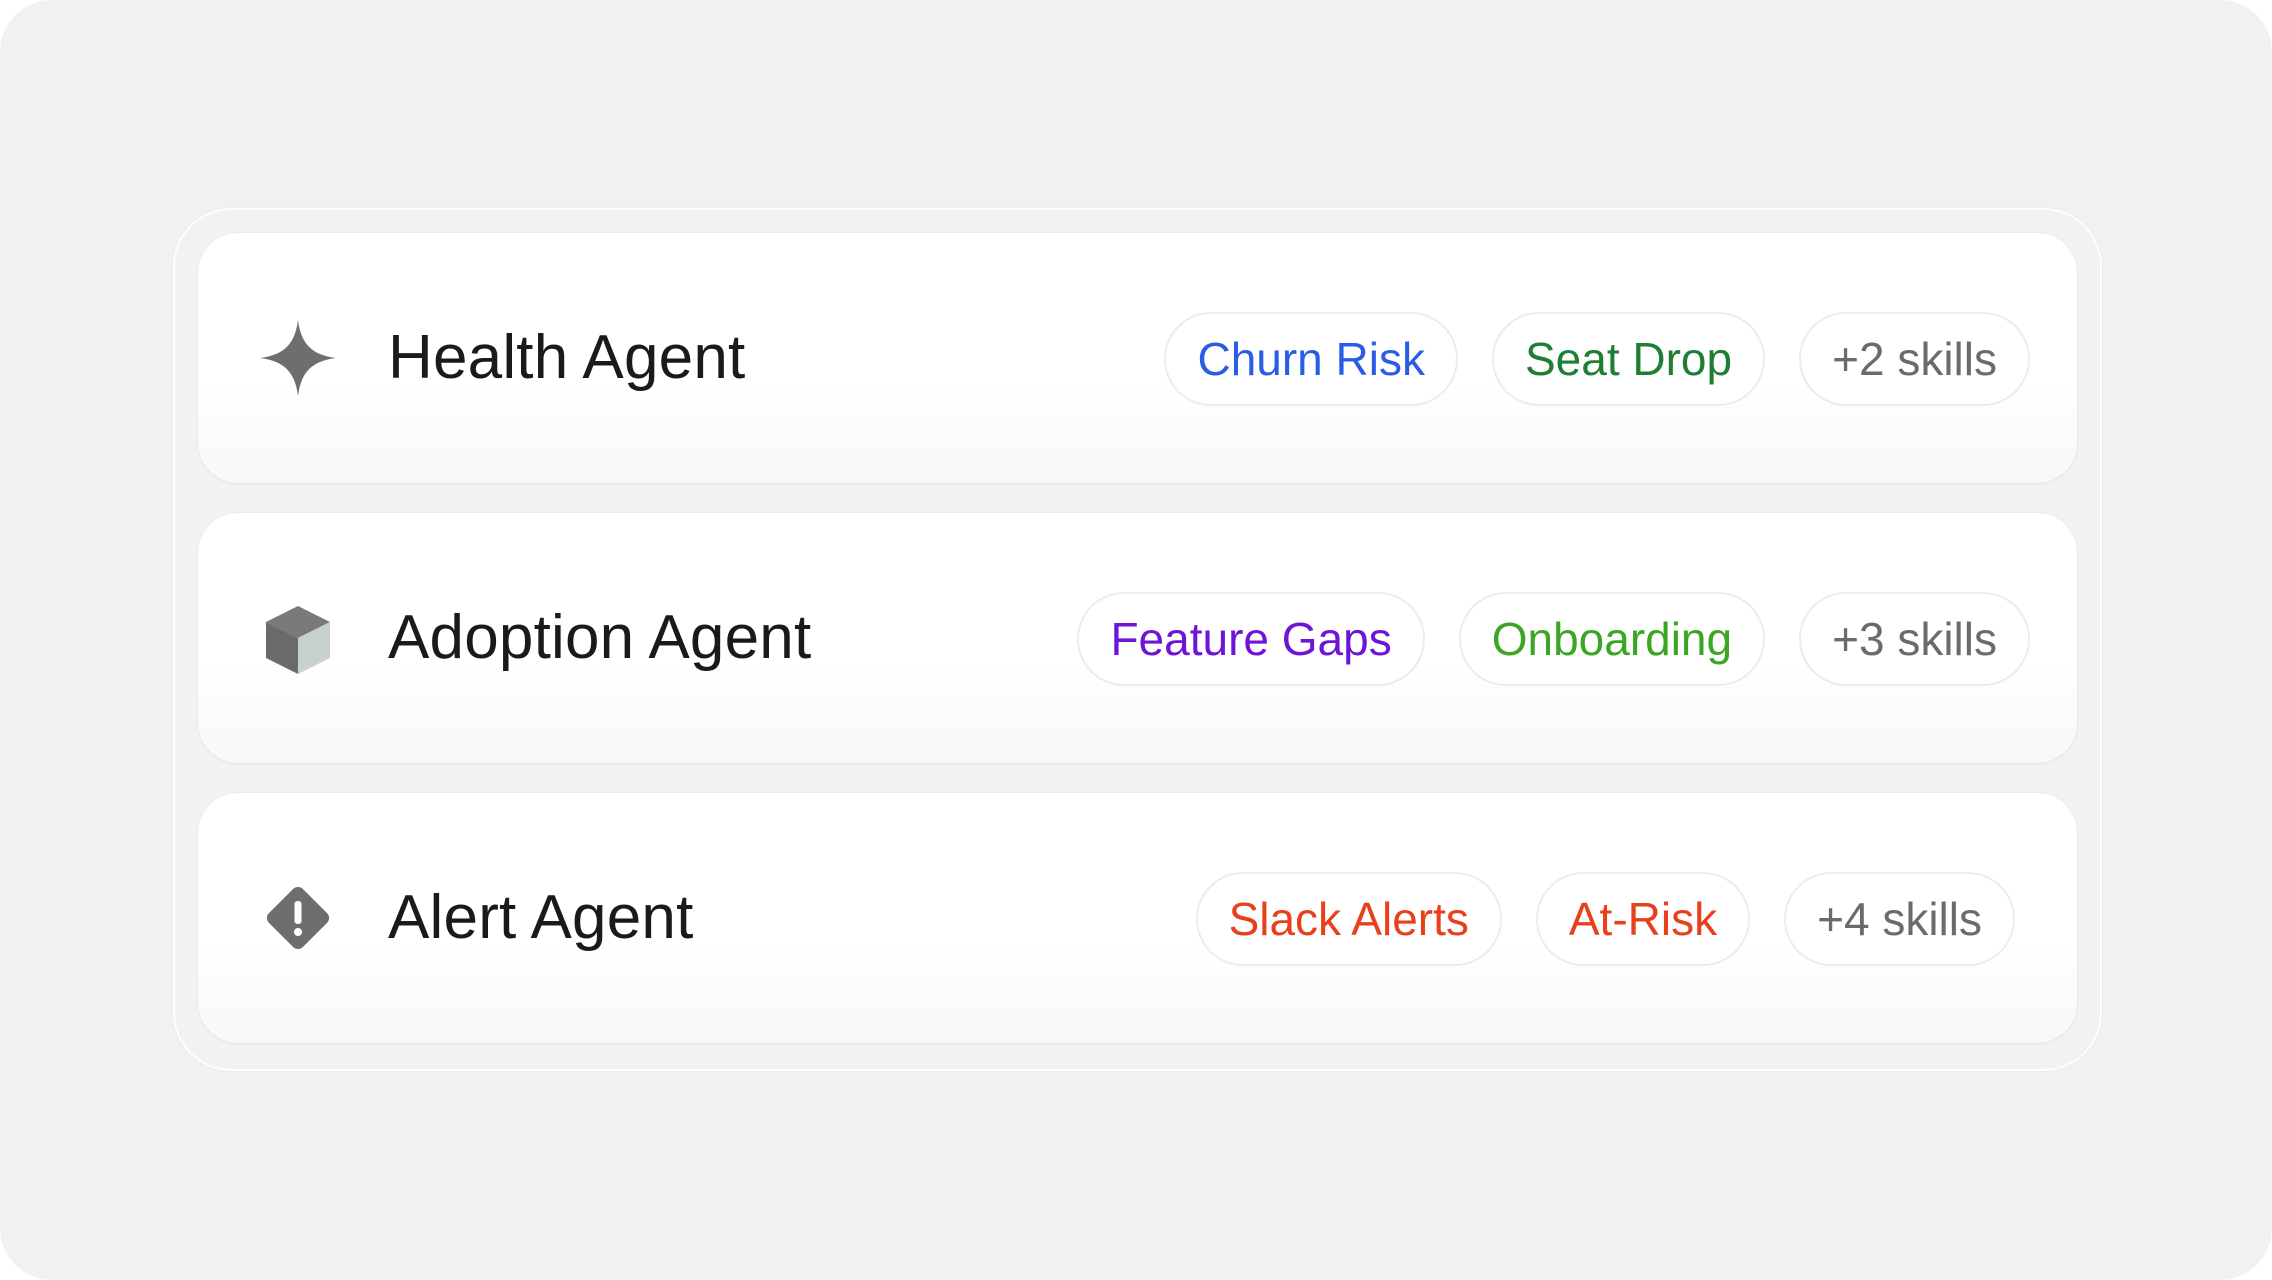 This screenshot has width=2272, height=1280. What do you see at coordinates (298, 918) in the screenshot?
I see `alert-diamond-icon` at bounding box center [298, 918].